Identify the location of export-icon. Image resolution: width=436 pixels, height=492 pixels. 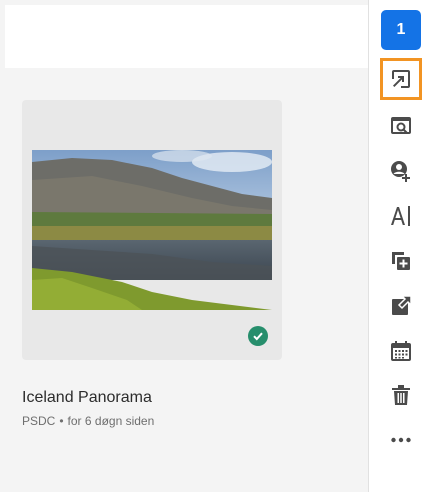
(402, 305).